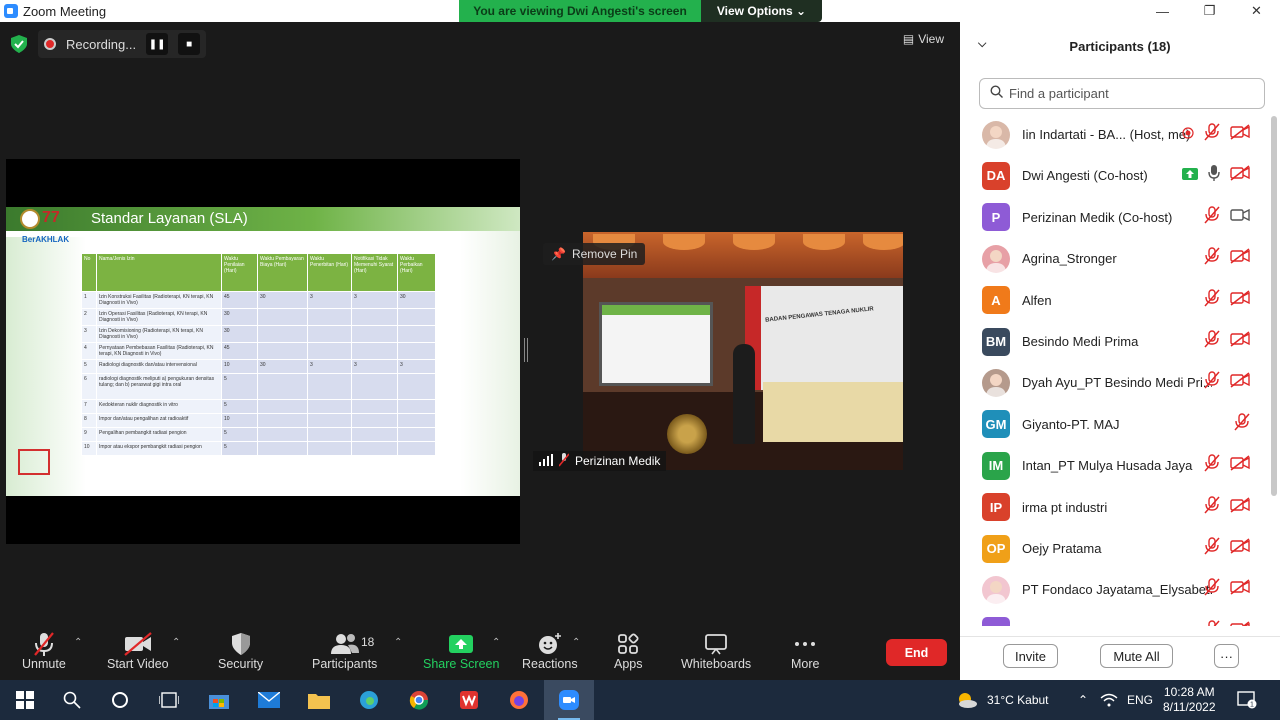  I want to click on edge-browser-button, so click(369, 700).